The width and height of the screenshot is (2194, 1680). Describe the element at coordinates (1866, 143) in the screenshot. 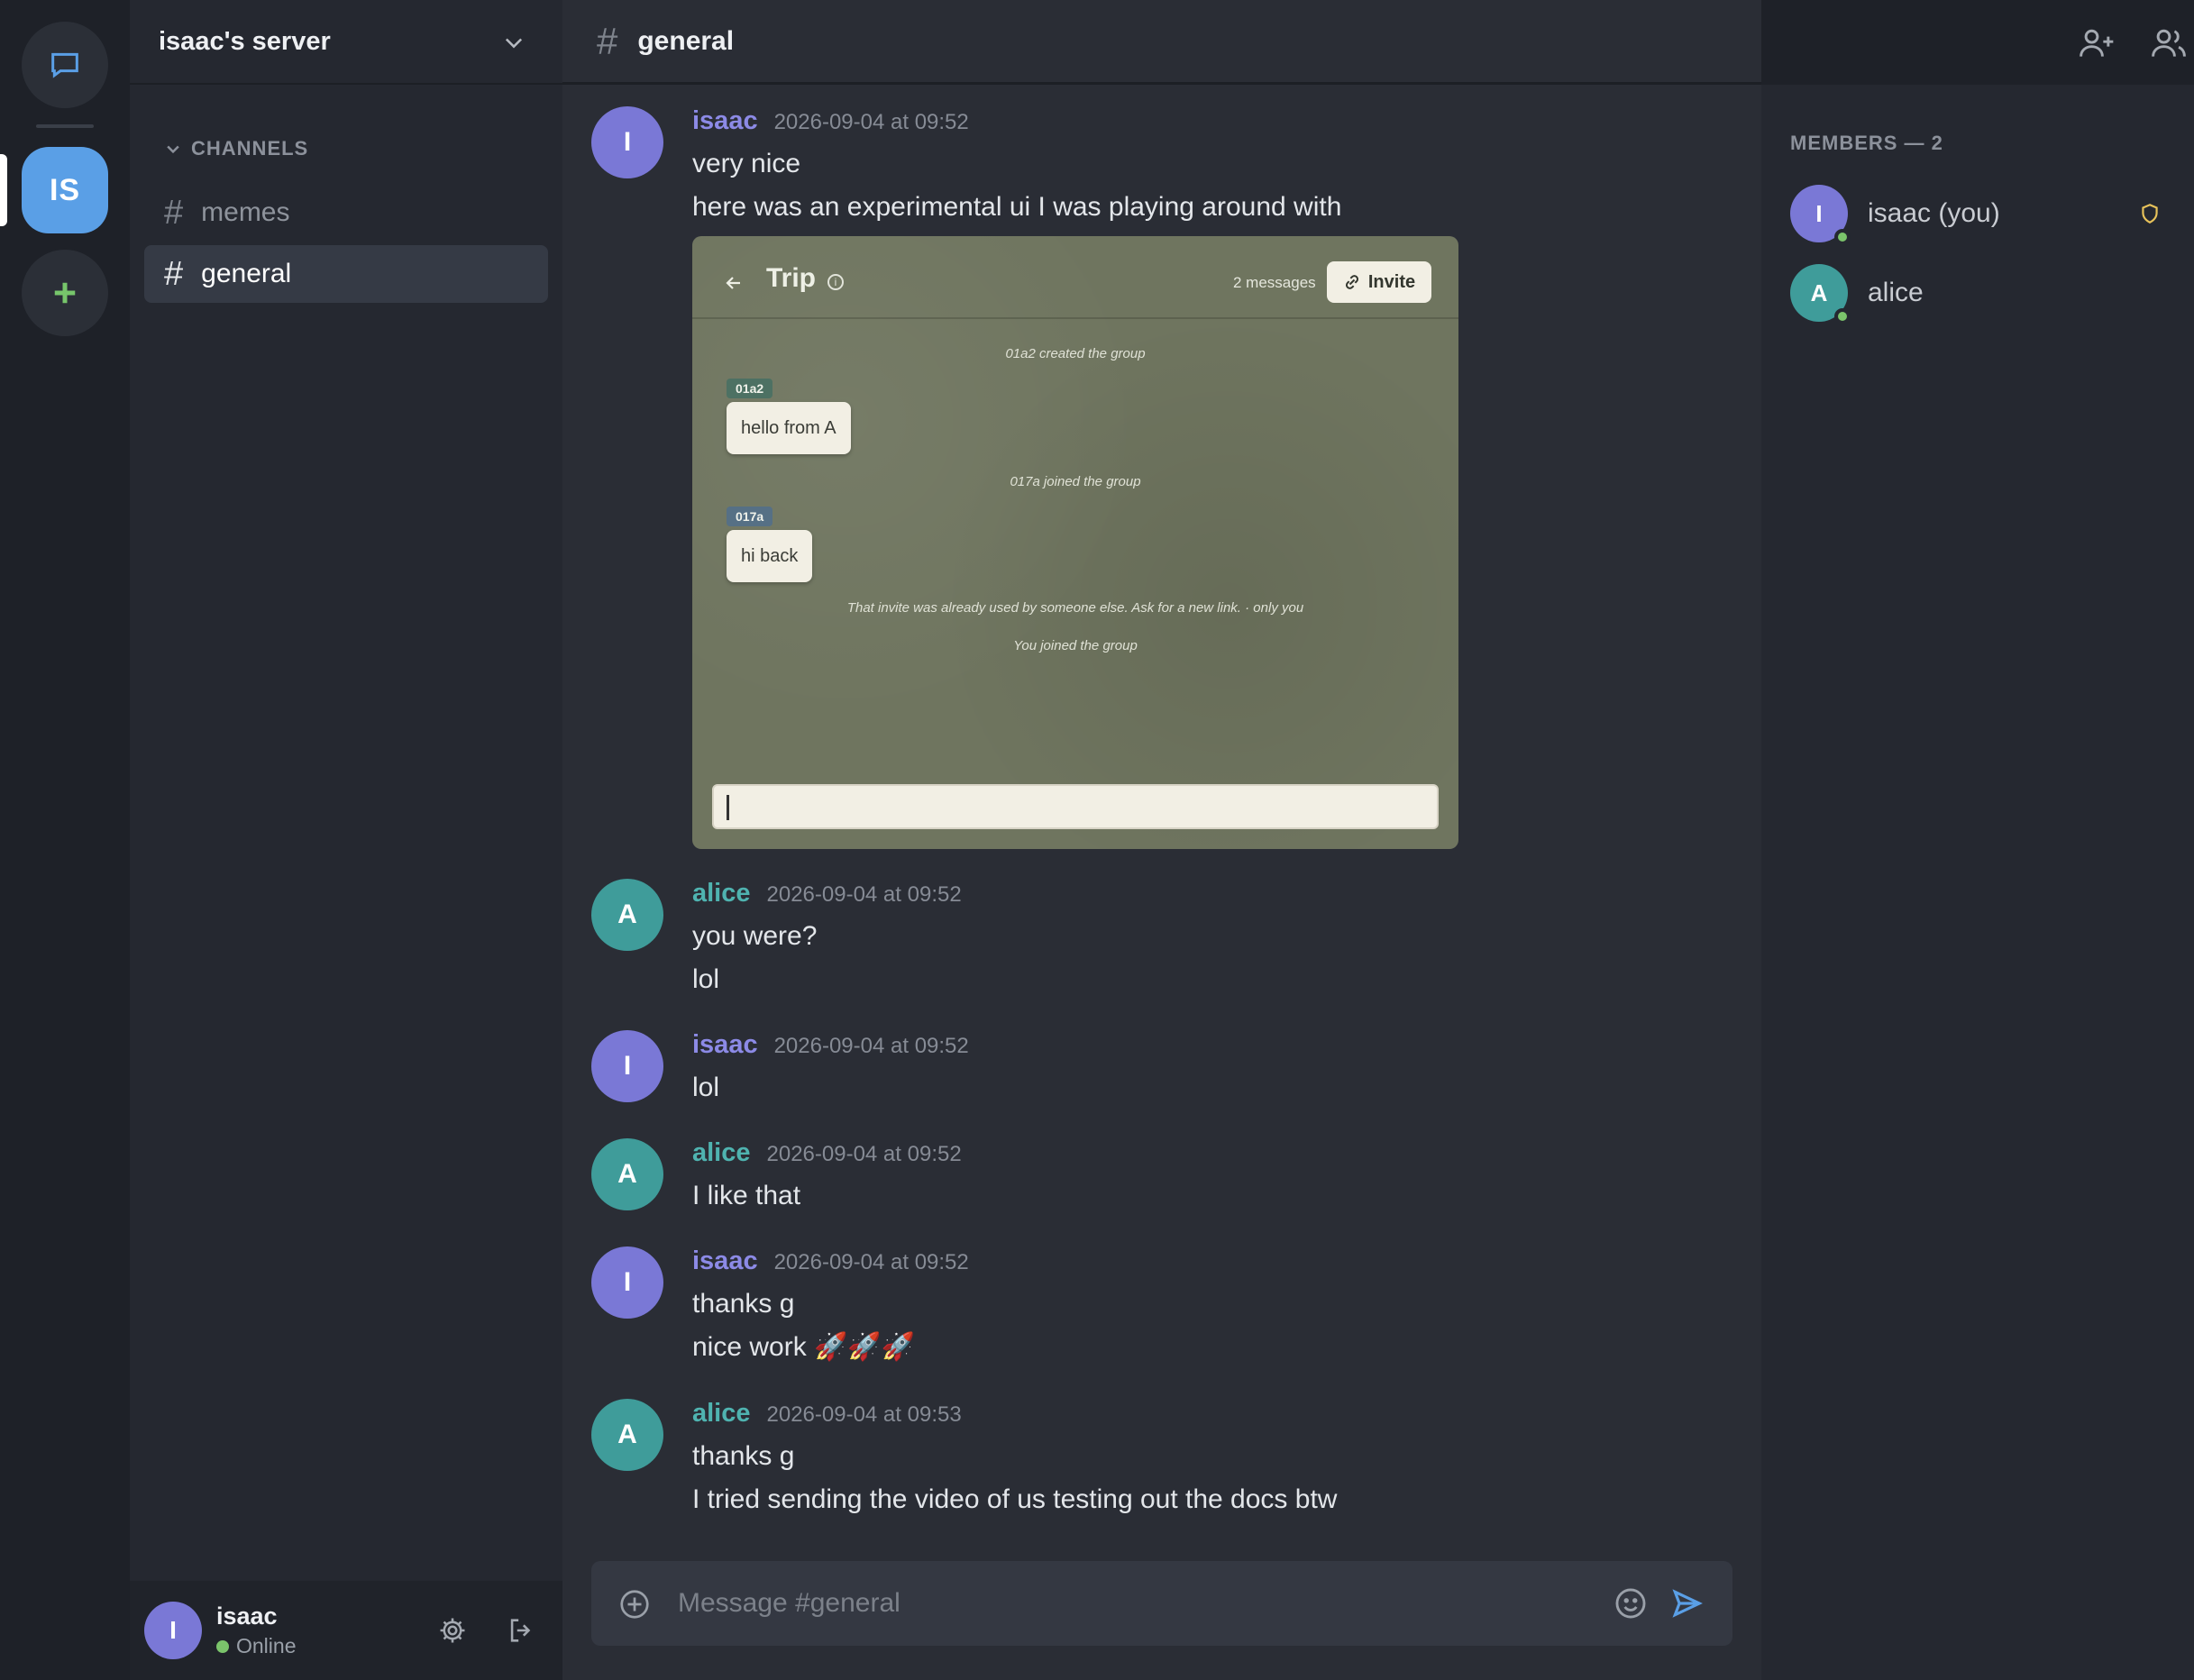

I see `members-header: MEMBERS — 2` at that location.